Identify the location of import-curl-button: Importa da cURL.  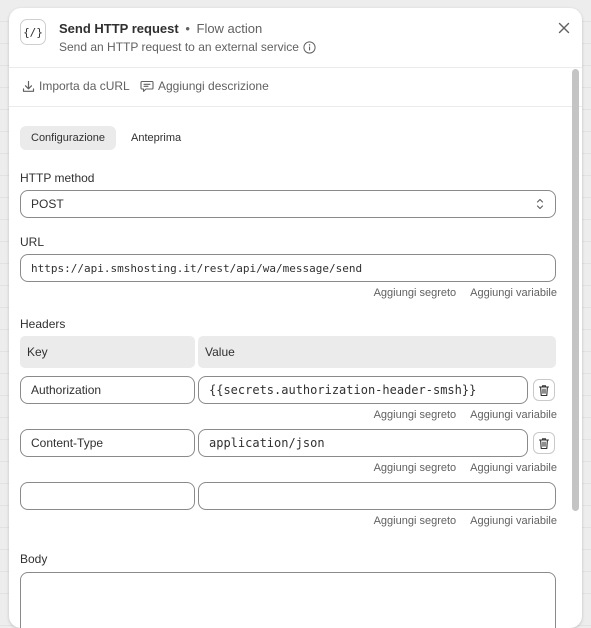
(76, 86).